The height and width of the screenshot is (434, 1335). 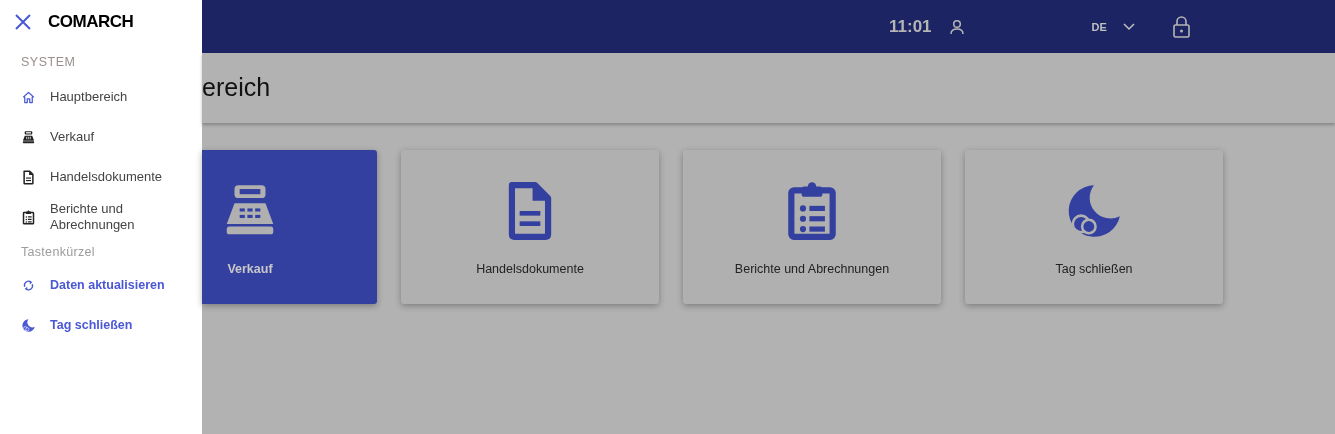 I want to click on section-heading: Tastenkürzel, so click(x=58, y=252).